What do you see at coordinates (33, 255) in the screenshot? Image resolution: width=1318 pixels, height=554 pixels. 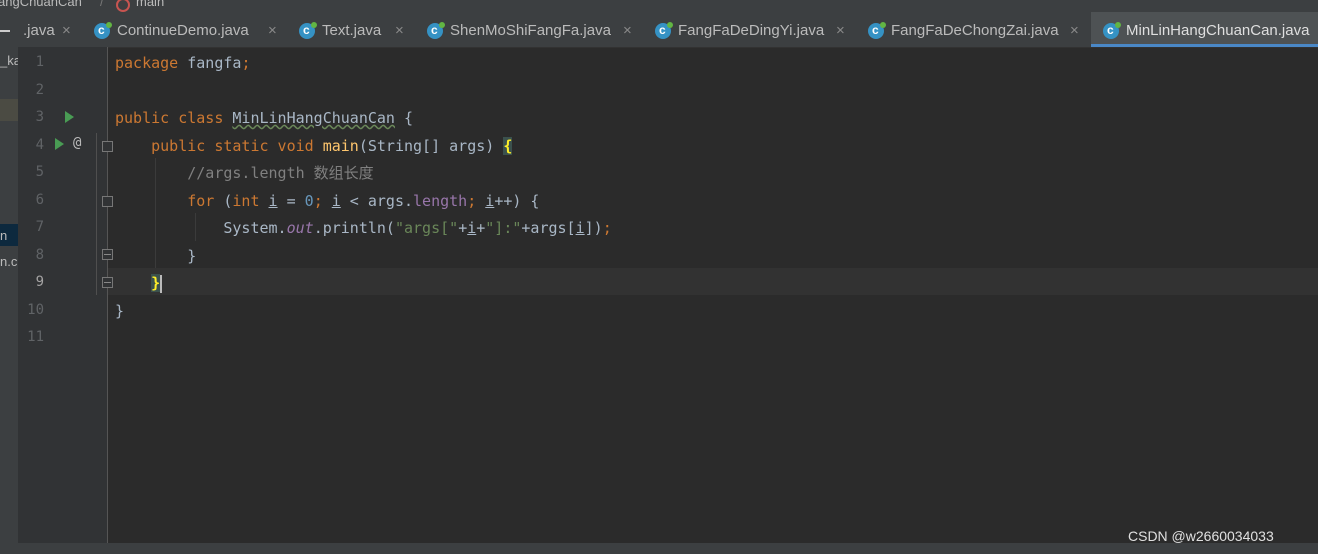 I see `line-number: 8` at bounding box center [33, 255].